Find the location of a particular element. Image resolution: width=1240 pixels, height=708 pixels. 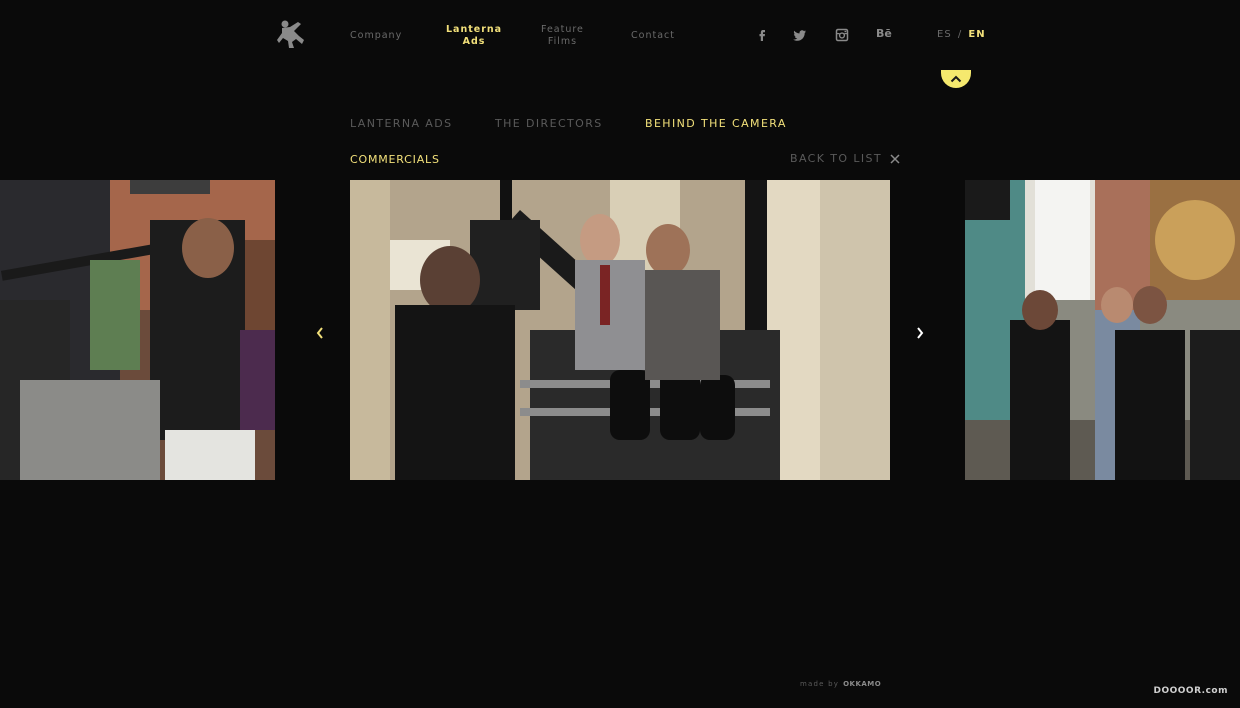

nav-label-line1: Company is located at coordinates (376, 35).